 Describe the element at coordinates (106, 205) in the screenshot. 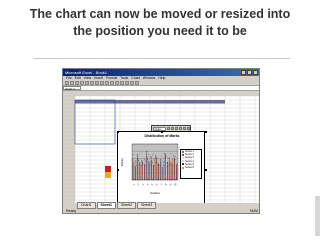

I see `tab-sheet1: Sheet1` at that location.